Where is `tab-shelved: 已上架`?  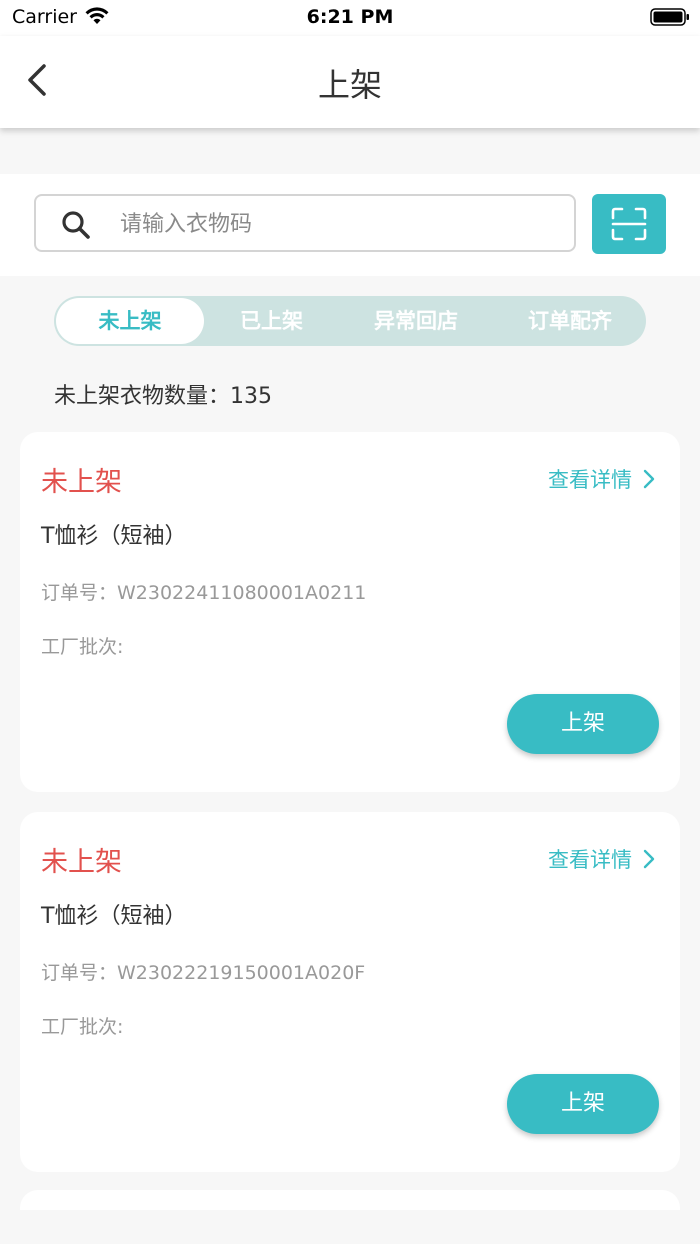 tab-shelved: 已上架 is located at coordinates (271, 321).